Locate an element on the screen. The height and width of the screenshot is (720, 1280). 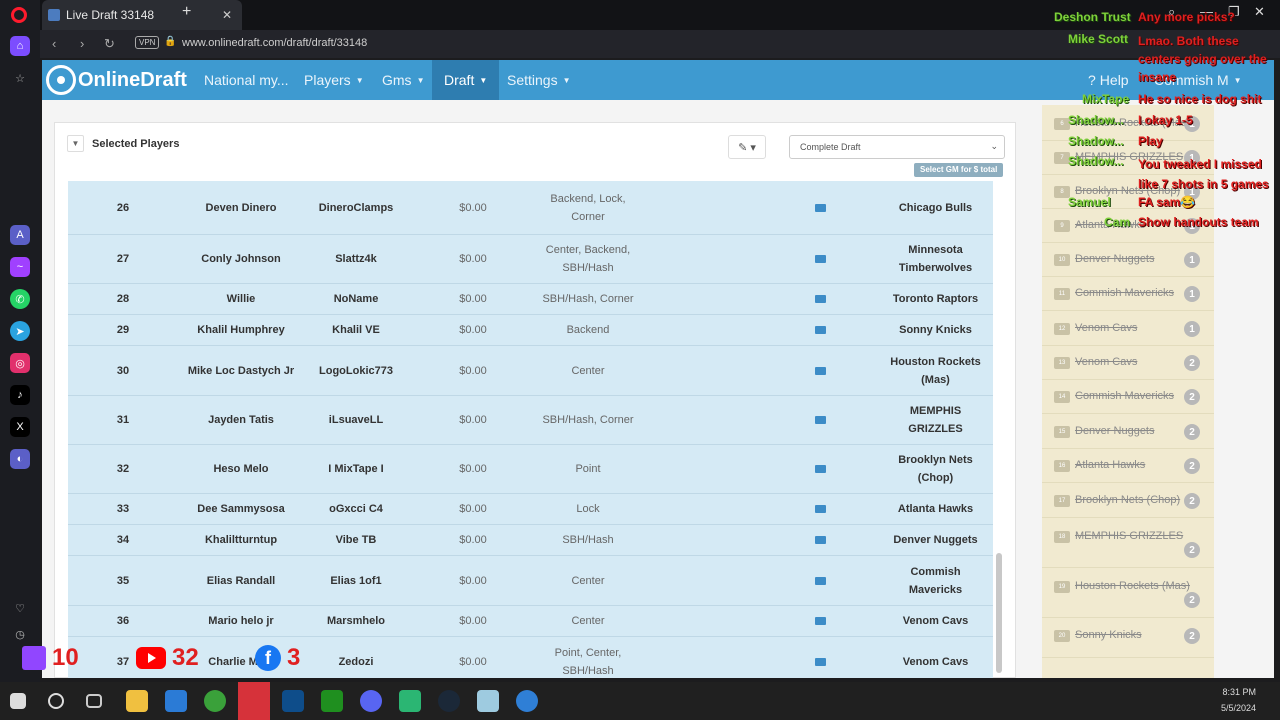
reload-icon: ↻ is located at coordinates (109, 44).